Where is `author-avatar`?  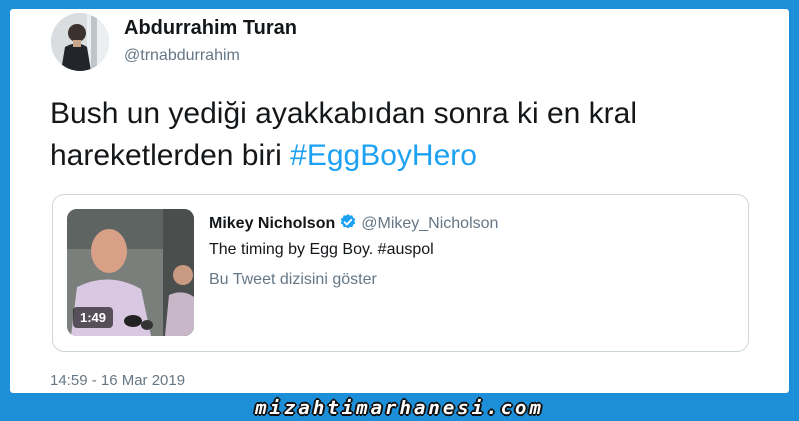
author-avatar is located at coordinates (80, 42).